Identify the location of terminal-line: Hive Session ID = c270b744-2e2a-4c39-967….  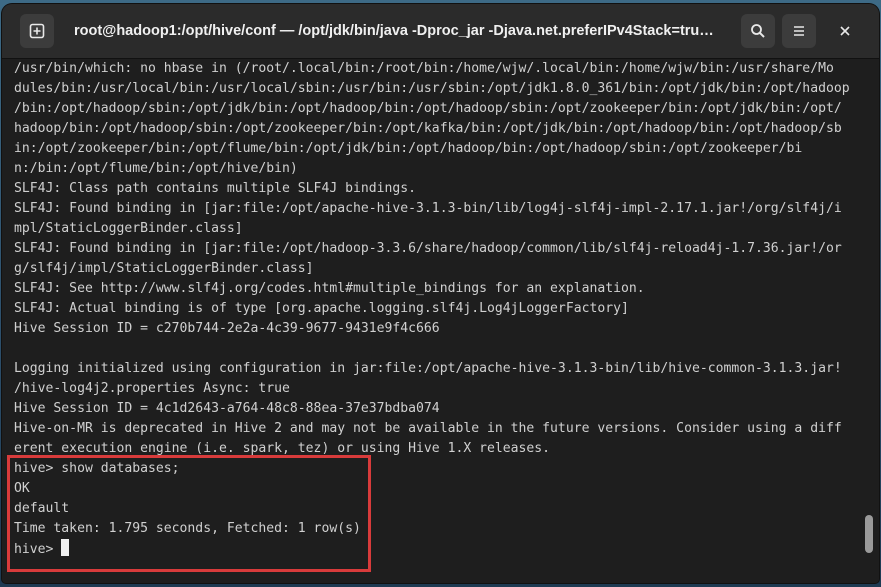
(227, 328).